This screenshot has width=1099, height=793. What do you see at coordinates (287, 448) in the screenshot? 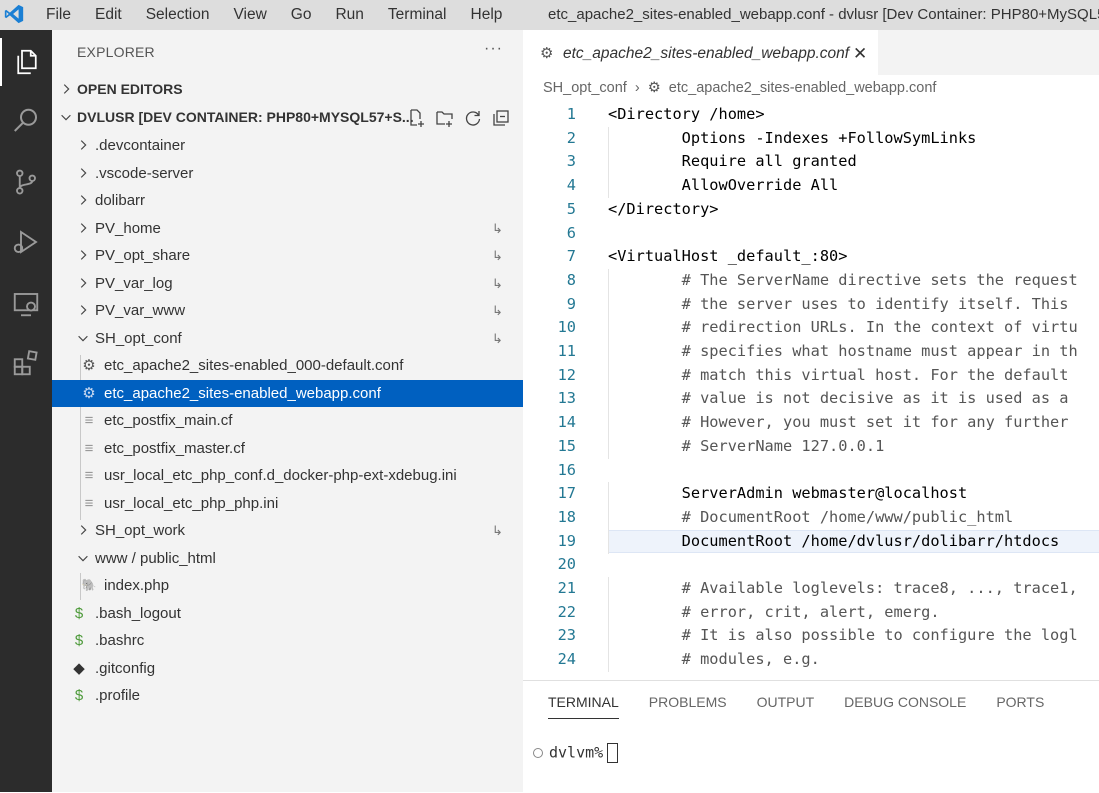
I see `file-item-etc-postfix-master-cf: ≡ etc_postfix_master.cf` at bounding box center [287, 448].